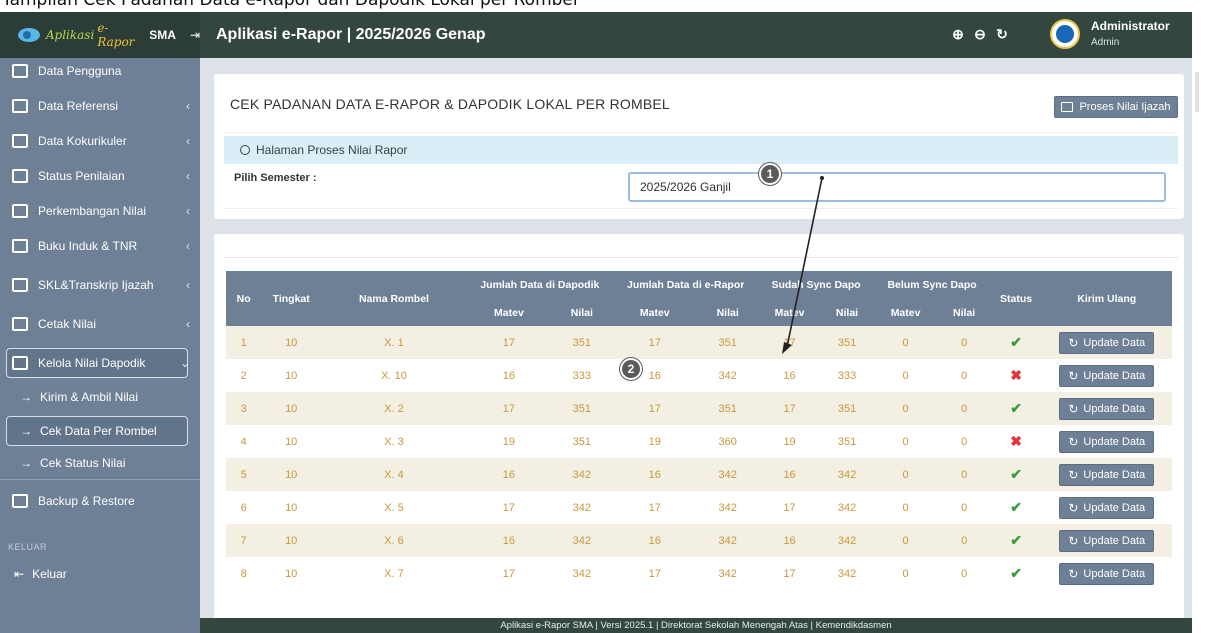  Describe the element at coordinates (94, 574) in the screenshot. I see `sidebar-item-keluar: ⇤ Keluar` at that location.